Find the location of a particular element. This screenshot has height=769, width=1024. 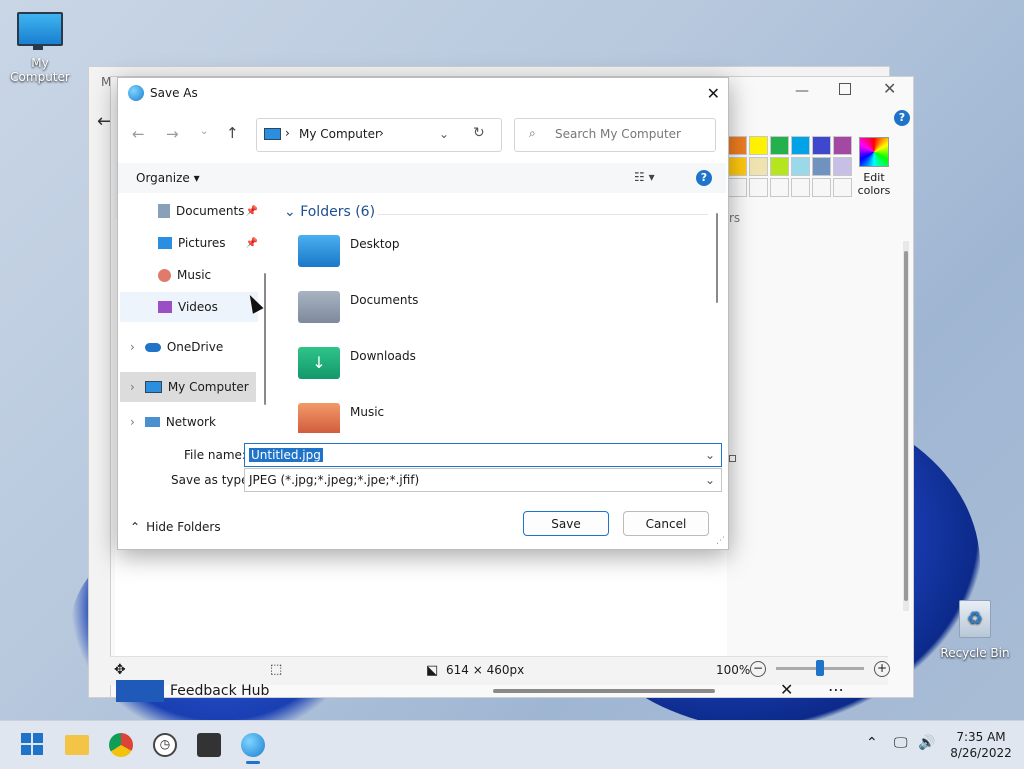

sidebar-item-my-computer: › My Computer is located at coordinates (188, 387).